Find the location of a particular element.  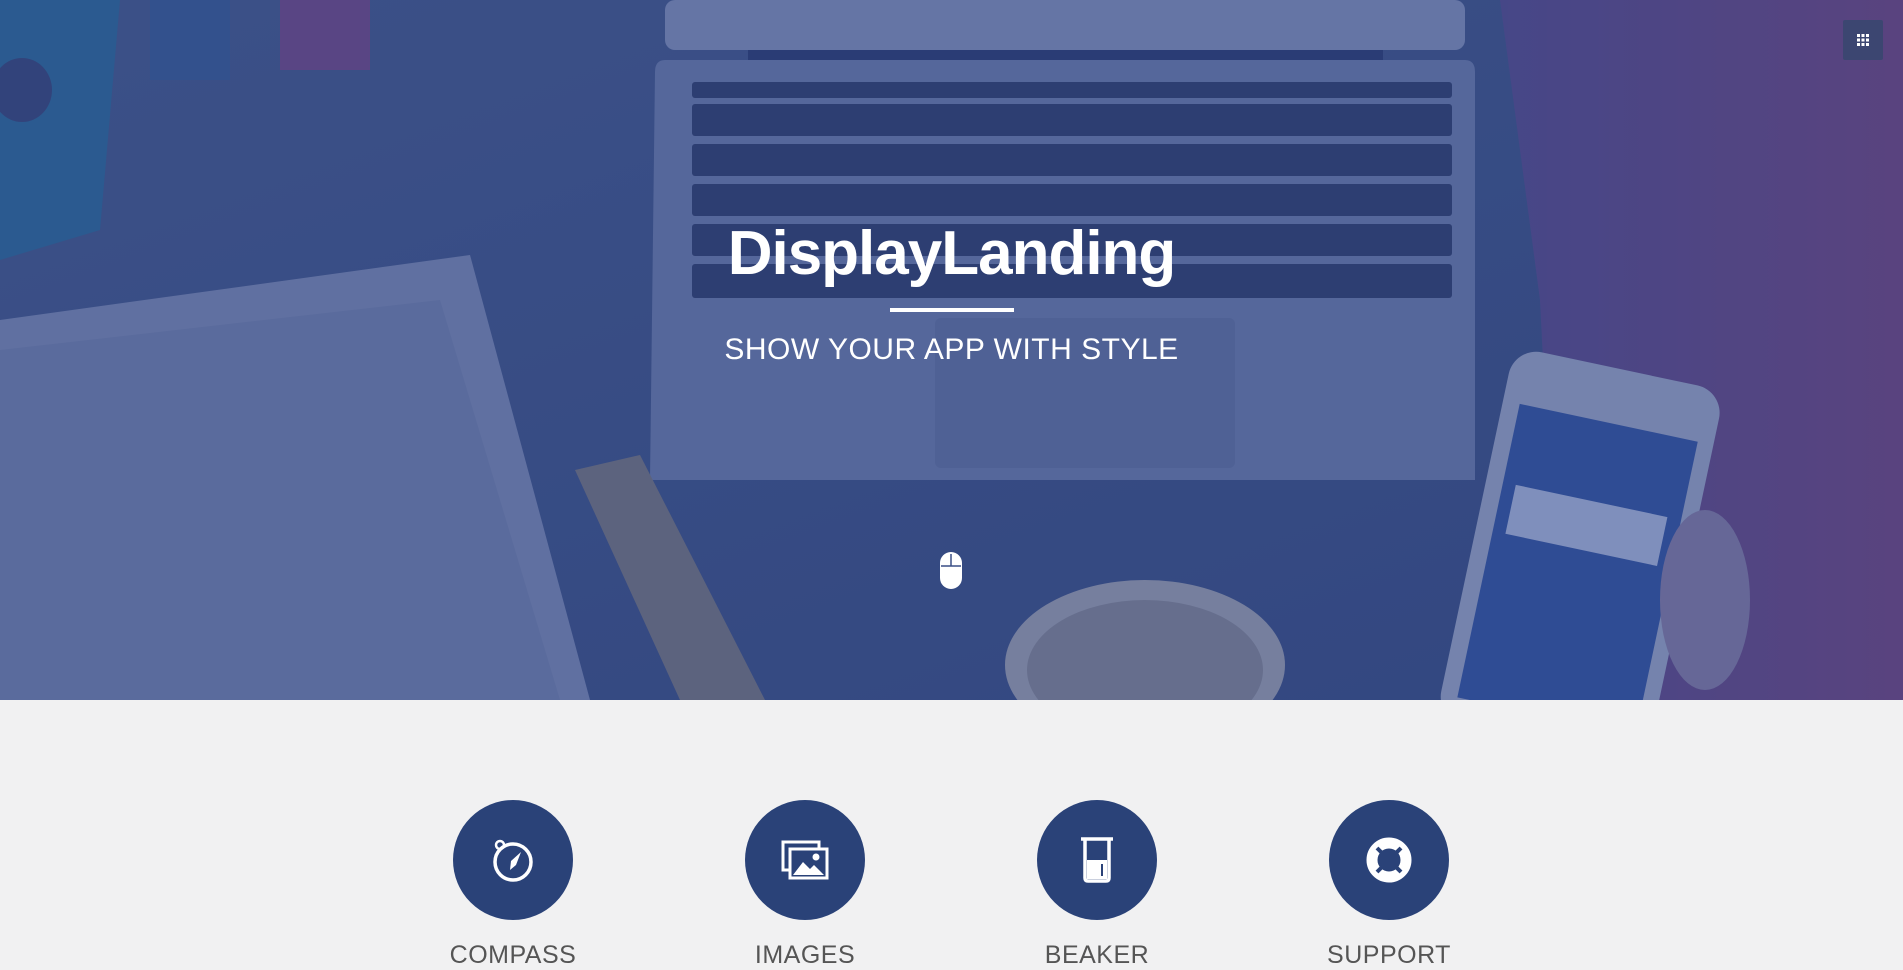

images-icon is located at coordinates (805, 860).